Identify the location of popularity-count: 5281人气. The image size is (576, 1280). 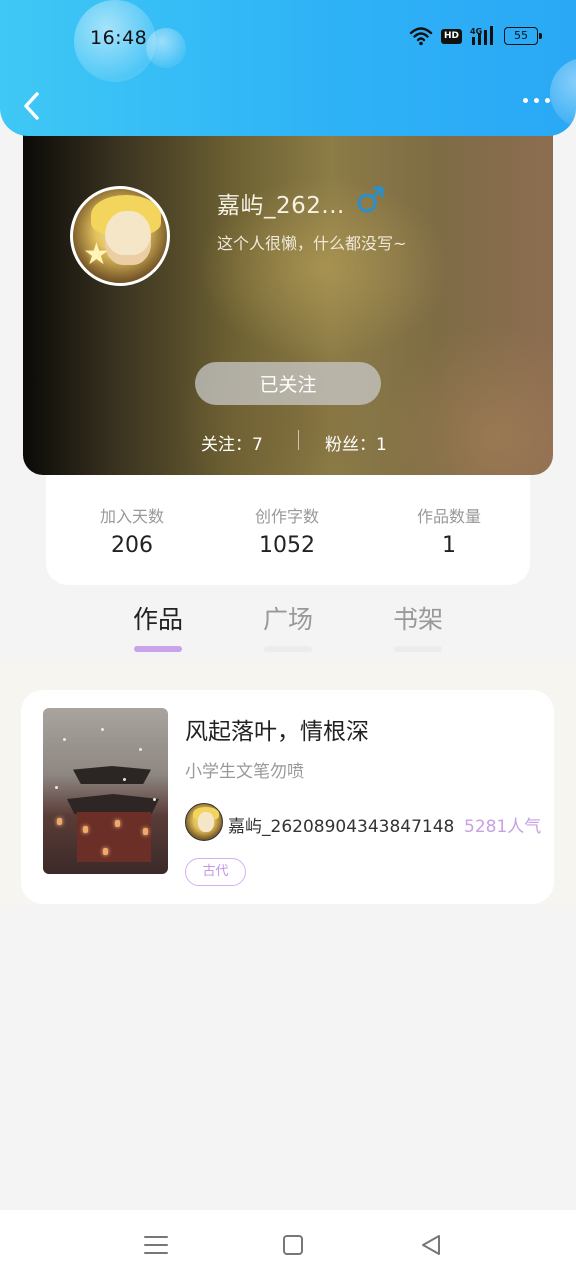
(503, 827).